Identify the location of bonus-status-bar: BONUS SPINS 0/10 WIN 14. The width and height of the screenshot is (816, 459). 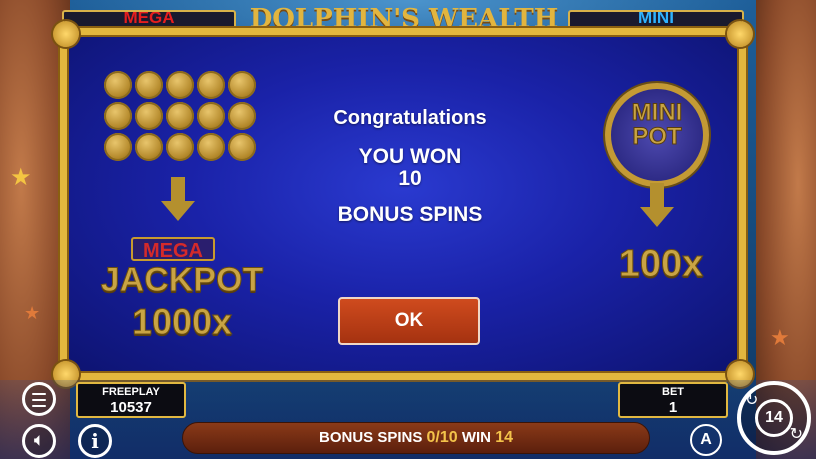
(416, 438).